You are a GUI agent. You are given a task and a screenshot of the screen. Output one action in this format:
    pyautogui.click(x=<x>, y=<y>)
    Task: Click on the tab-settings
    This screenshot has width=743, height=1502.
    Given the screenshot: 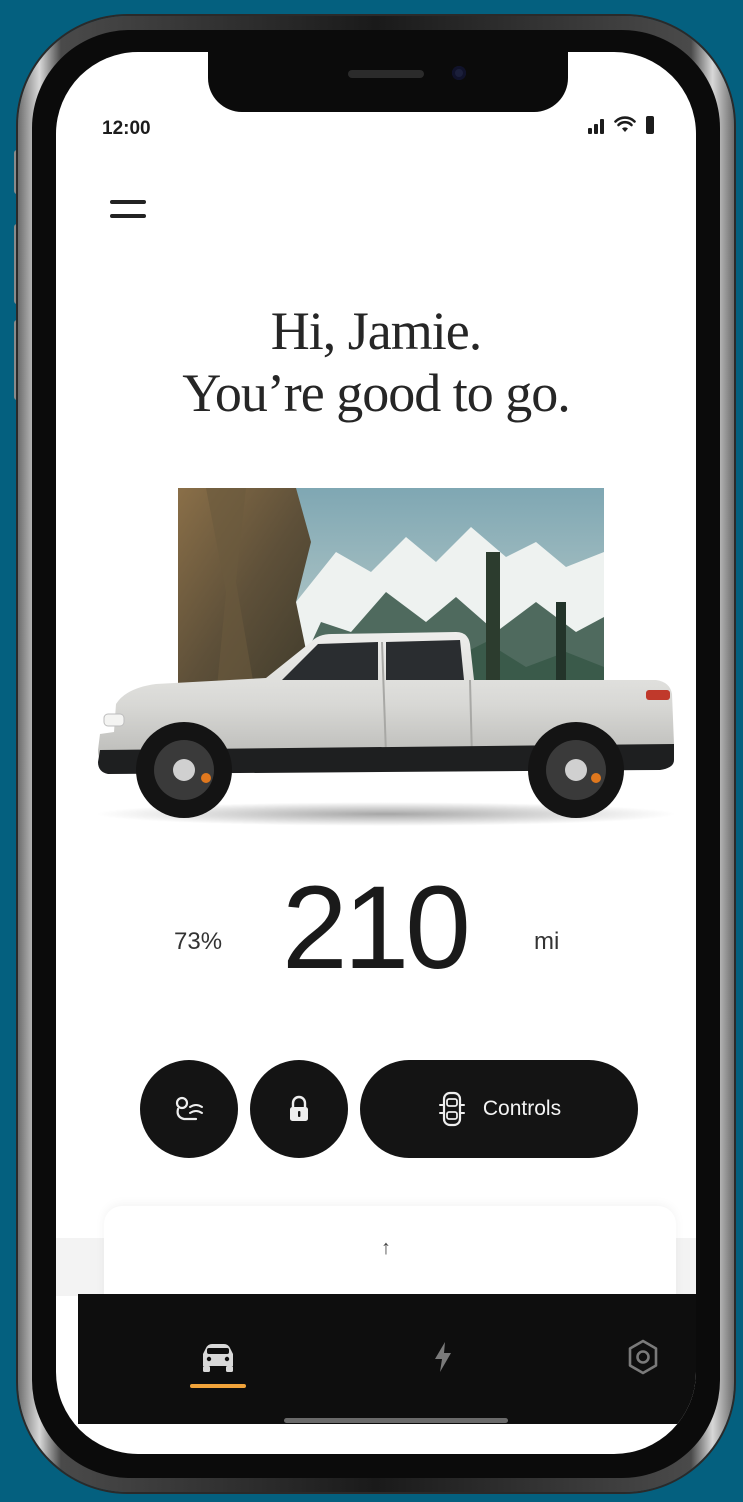 What is the action you would take?
    pyautogui.click(x=643, y=1357)
    